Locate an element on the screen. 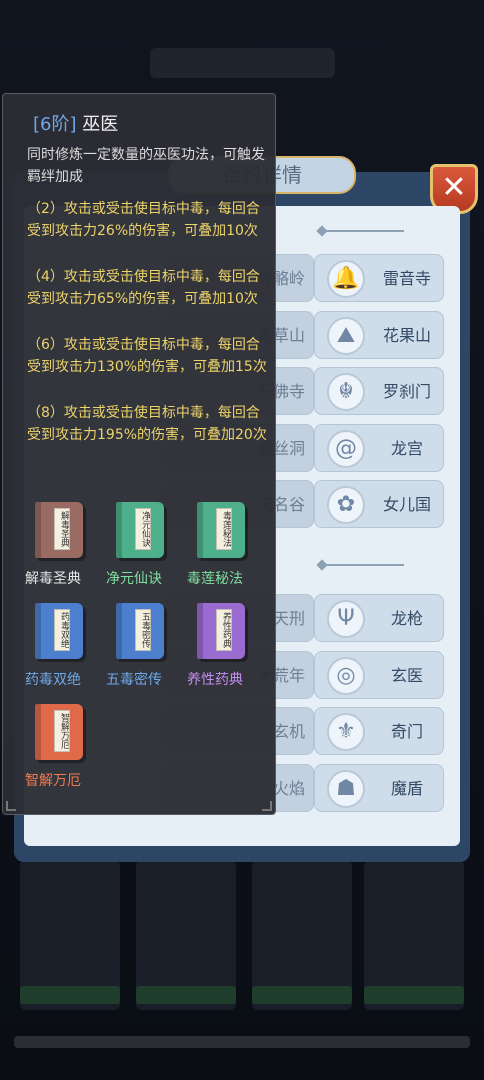 This screenshot has width=484, height=1080. book-cover-icon: 智解万厄 is located at coordinates (59, 732).